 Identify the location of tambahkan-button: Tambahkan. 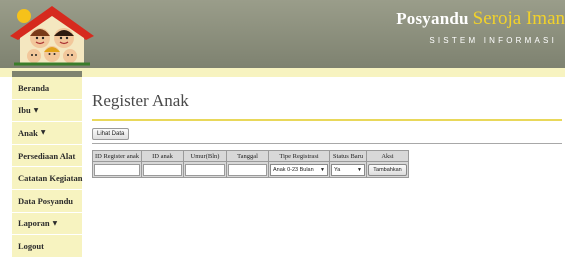
(387, 169).